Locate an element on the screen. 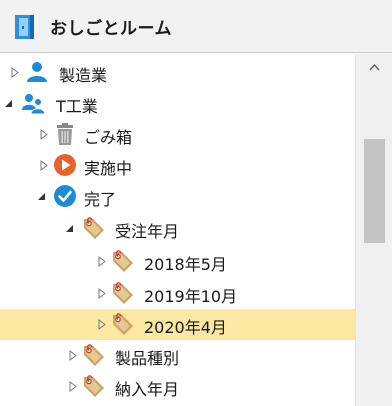  tree-item-label: 完了 is located at coordinates (100, 199).